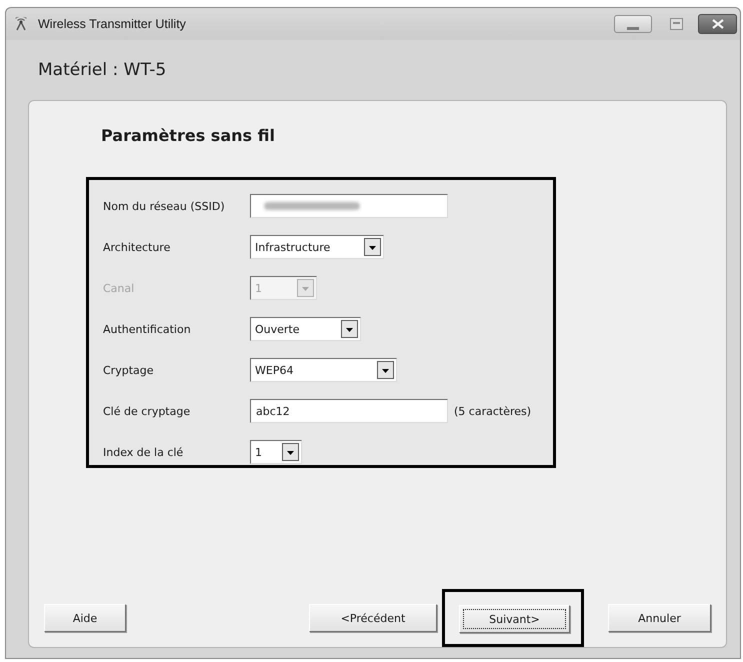 The height and width of the screenshot is (662, 743). I want to click on dropdown: Ouverte, so click(305, 329).